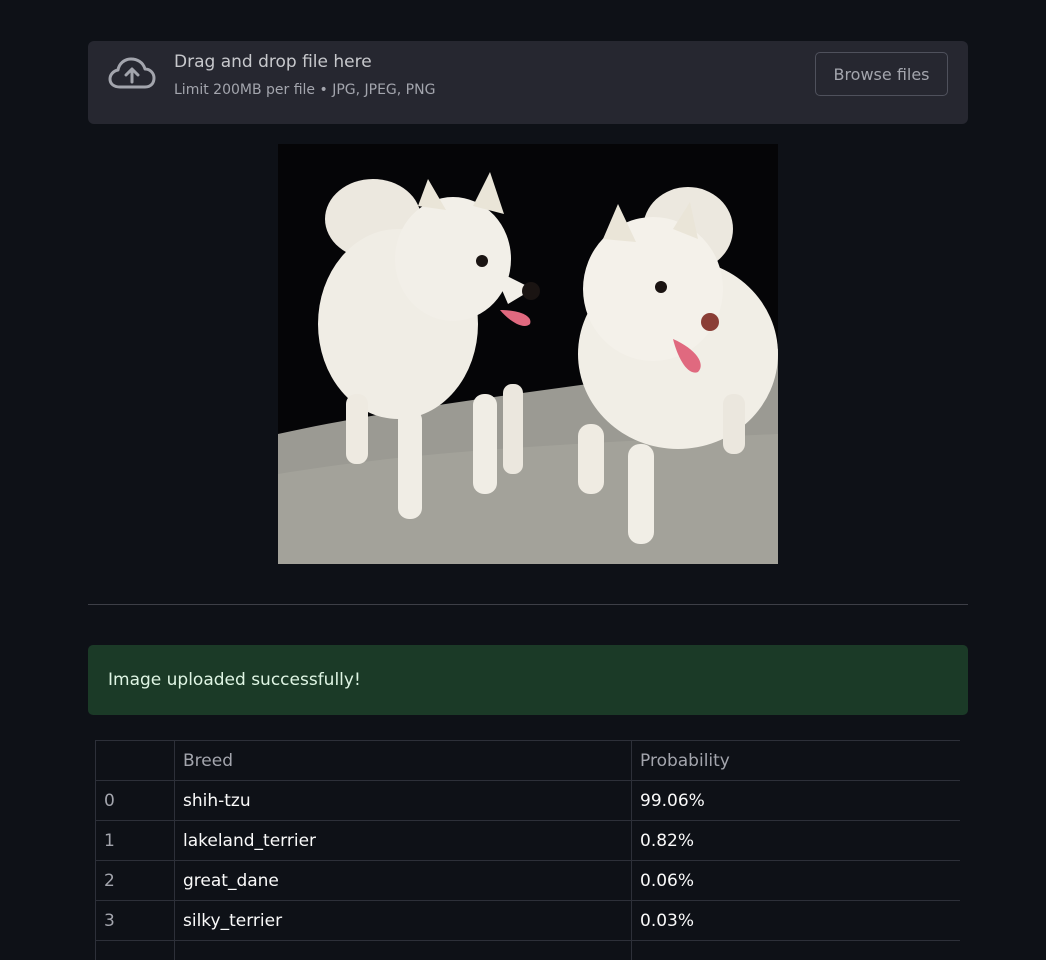 This screenshot has width=1046, height=960. I want to click on row-probability: 0.03%, so click(795, 920).